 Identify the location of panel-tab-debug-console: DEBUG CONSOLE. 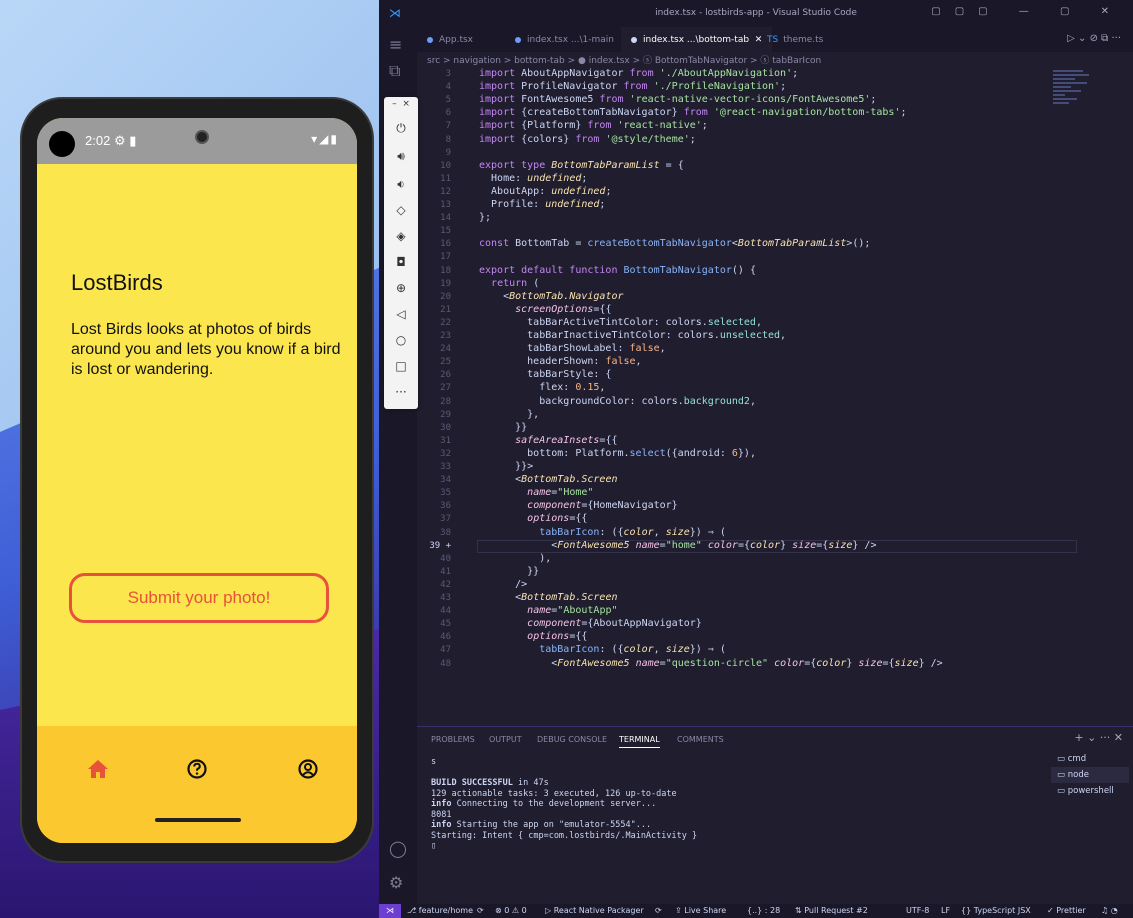
(572, 739).